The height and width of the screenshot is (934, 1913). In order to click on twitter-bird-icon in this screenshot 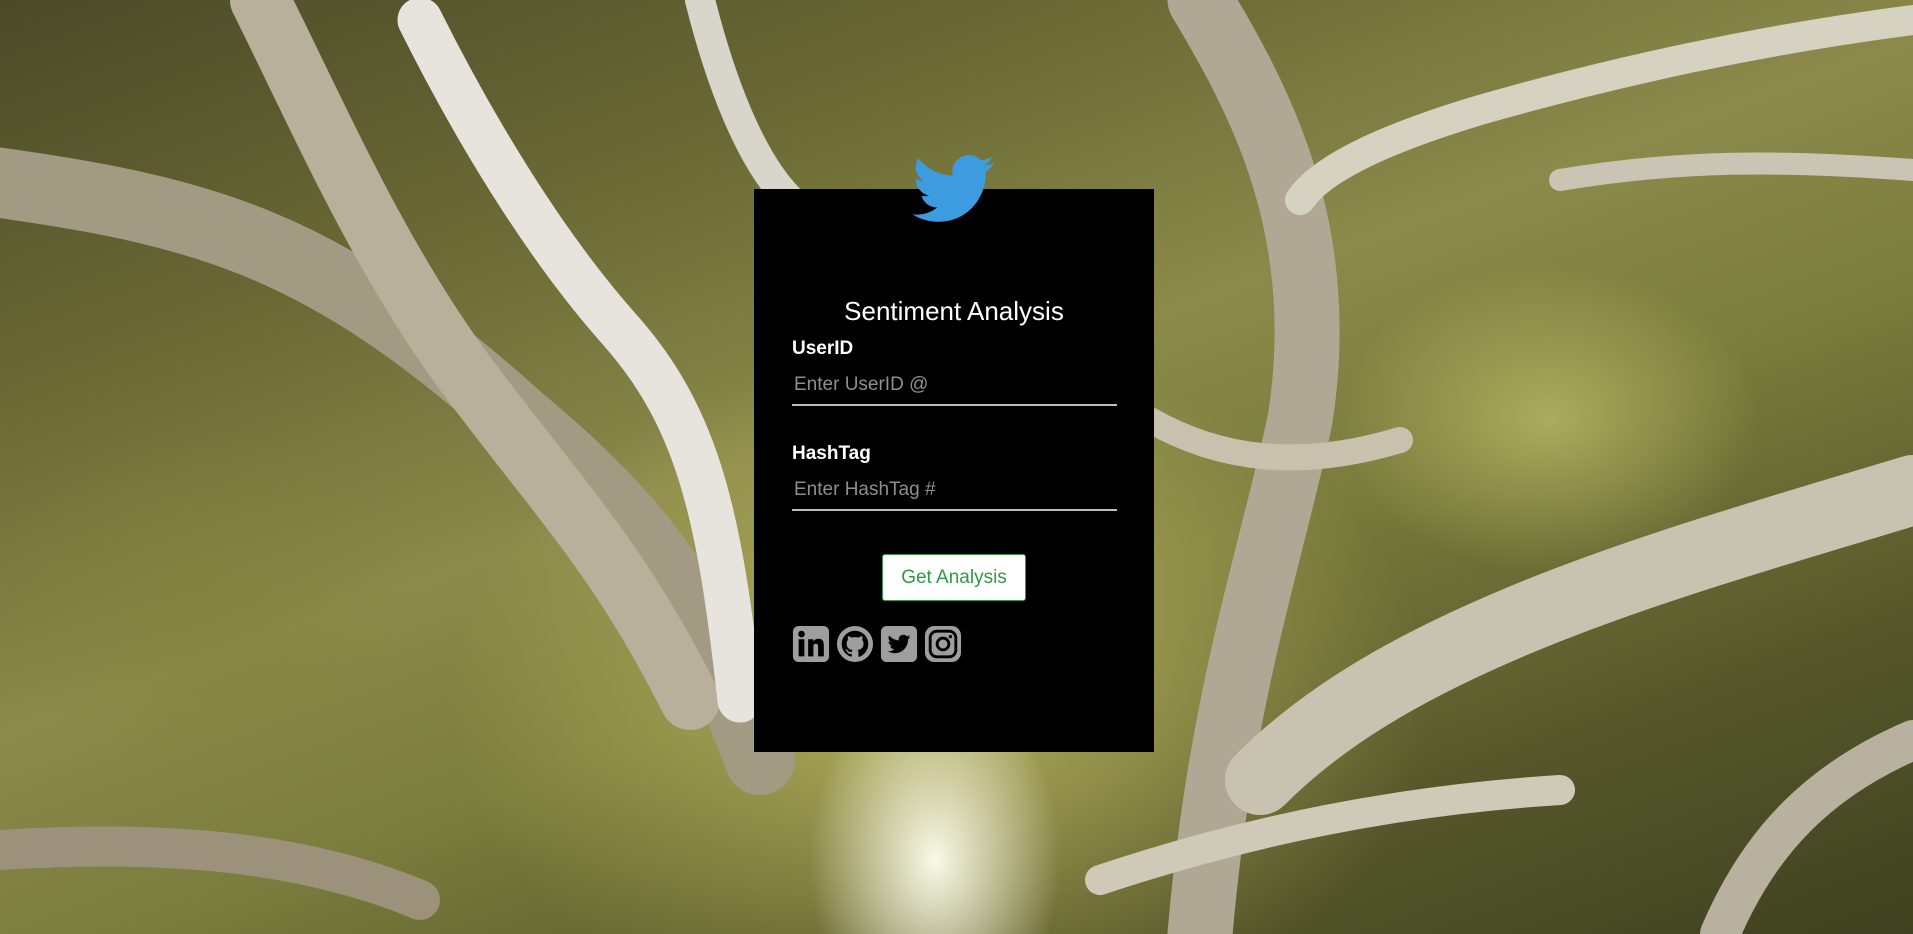, I will do `click(953, 188)`.